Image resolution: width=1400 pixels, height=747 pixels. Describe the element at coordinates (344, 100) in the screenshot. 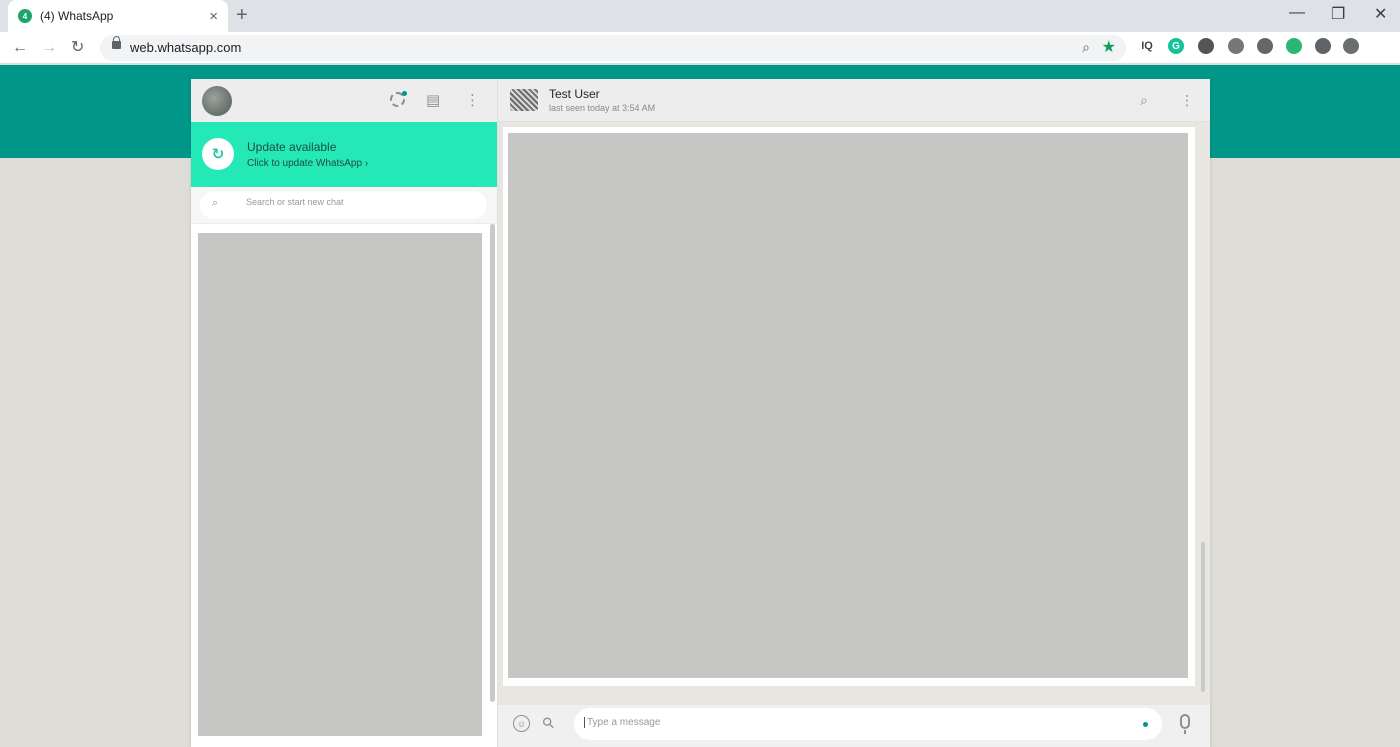

I see `sidebar-header: ▤ ⋮` at that location.